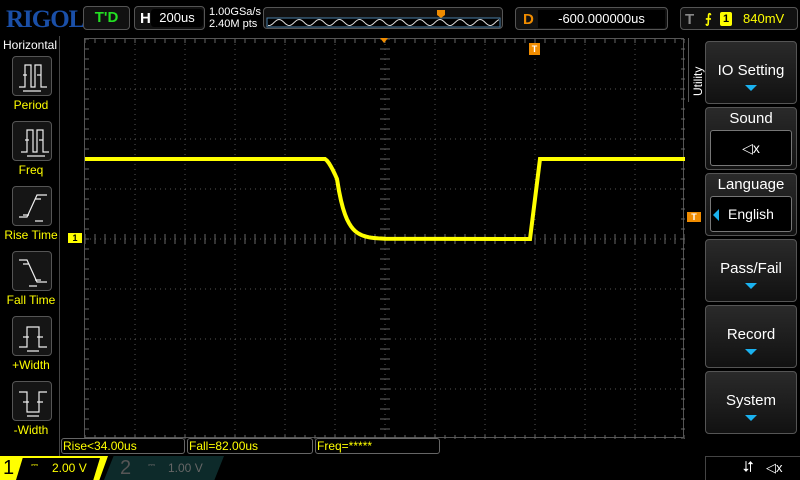 The image size is (800, 480). I want to click on run-status: T'D, so click(106, 18).